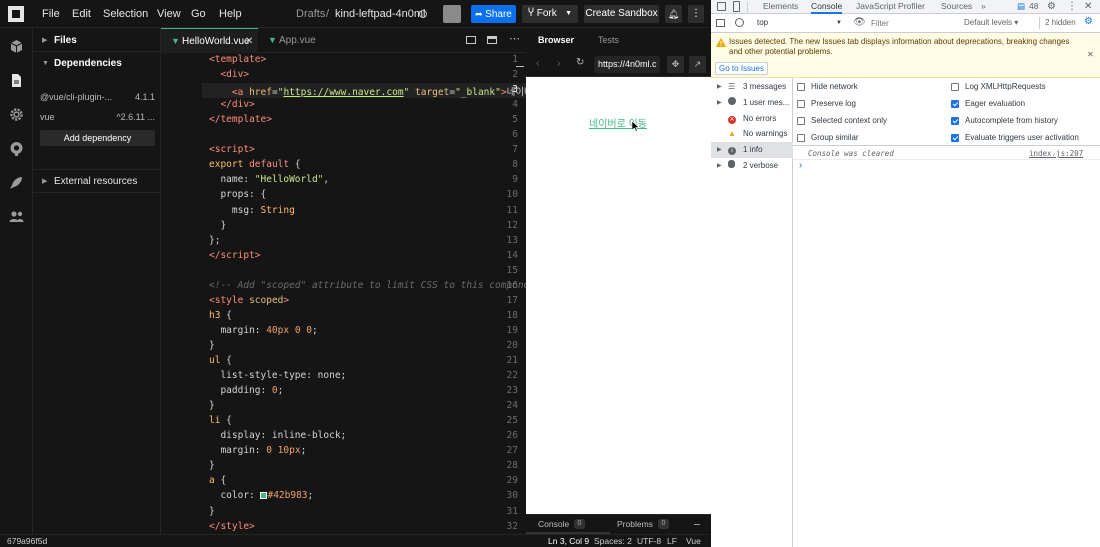 The height and width of the screenshot is (547, 1100). What do you see at coordinates (51, 14) in the screenshot?
I see `menu-file: File` at bounding box center [51, 14].